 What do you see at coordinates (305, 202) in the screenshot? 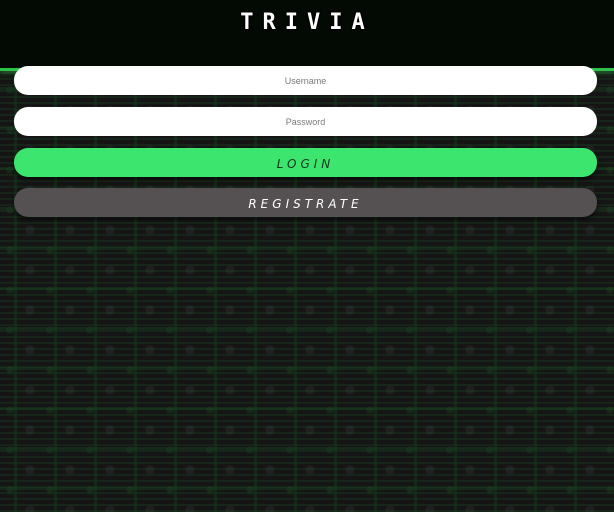
I see `register-button: REGISTRATE` at bounding box center [305, 202].